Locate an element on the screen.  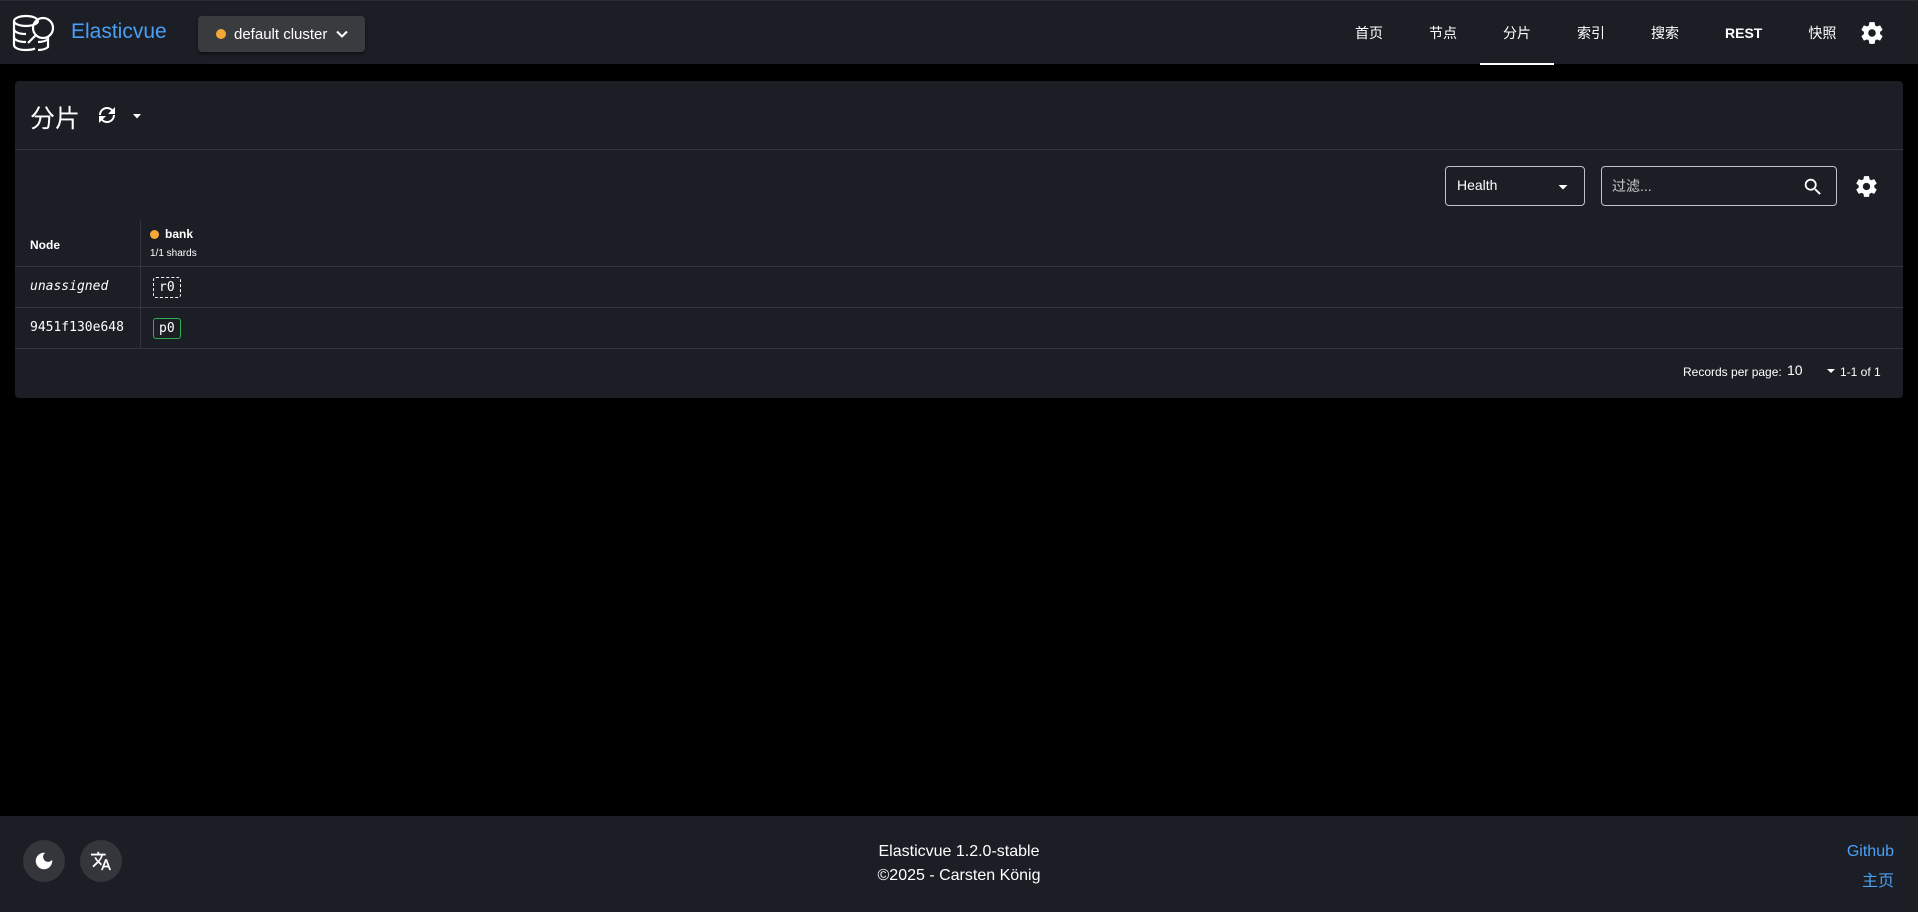
index-column-header: bank 1/1 shards is located at coordinates (173, 243).